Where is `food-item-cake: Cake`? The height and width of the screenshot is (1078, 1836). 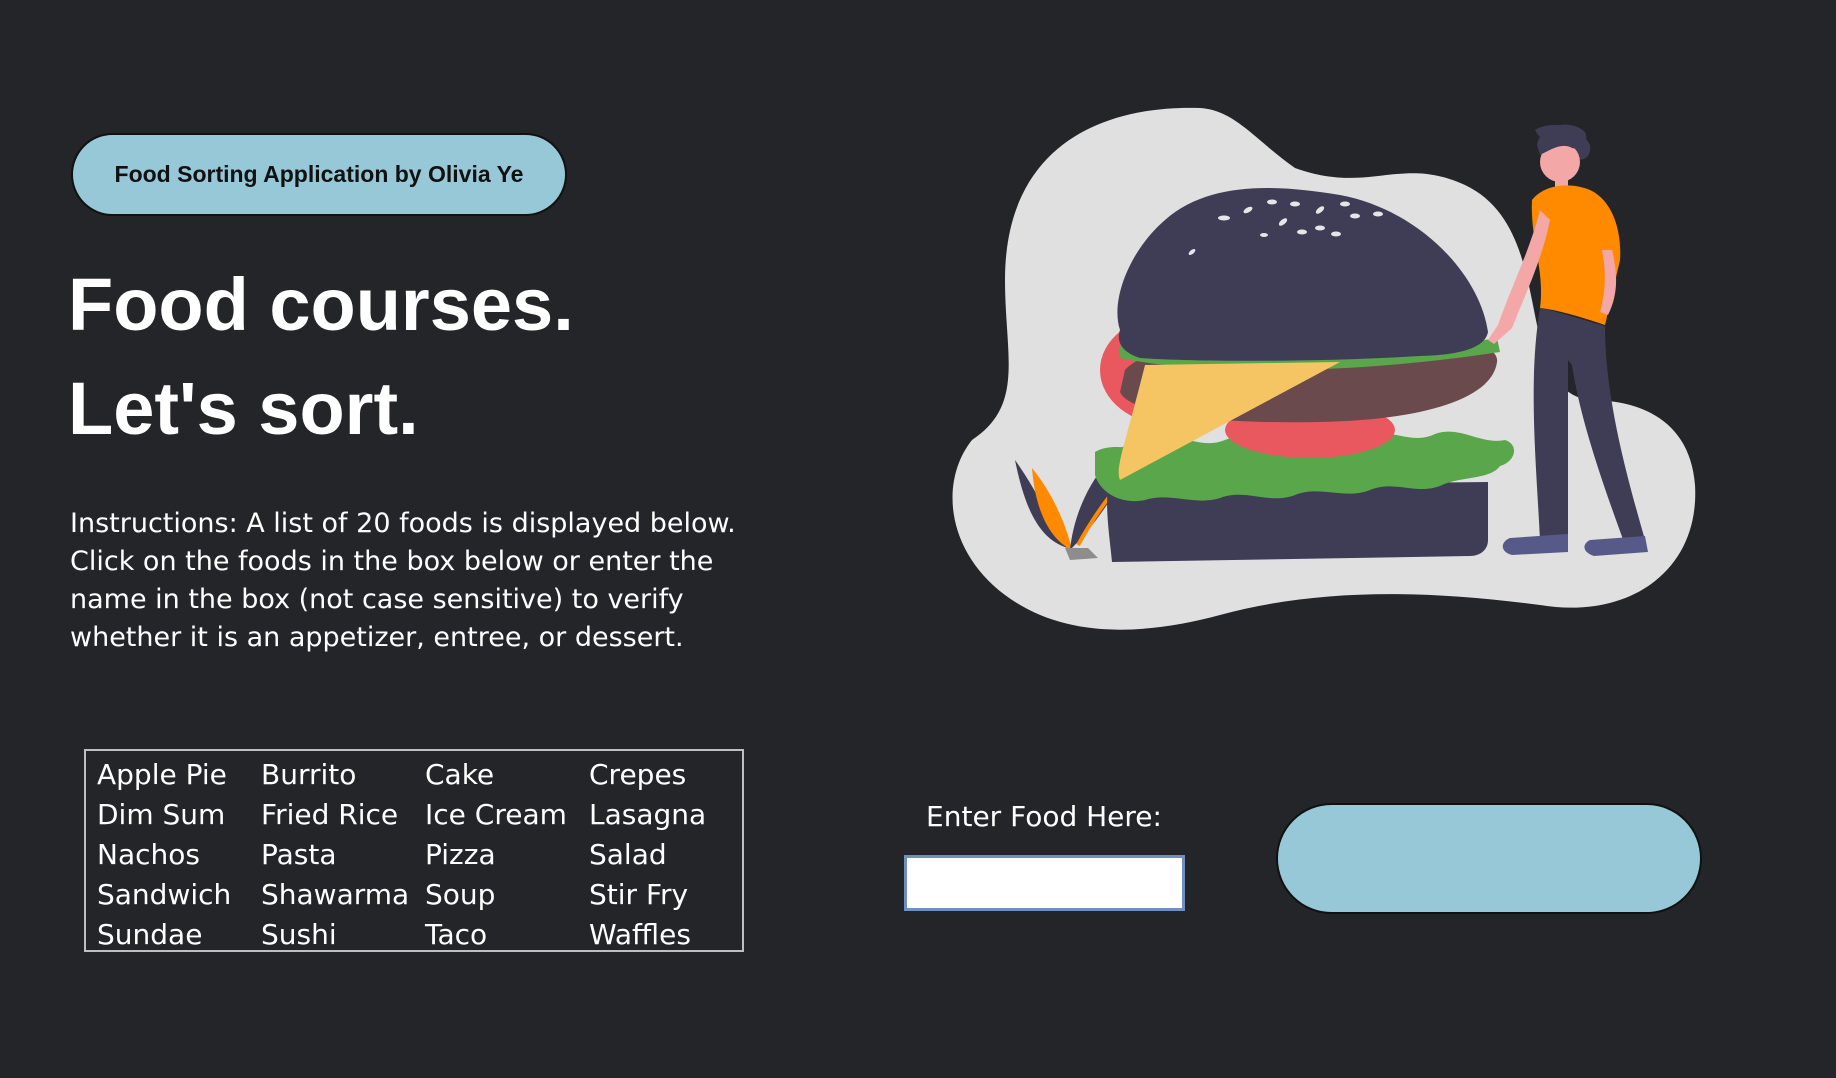
food-item-cake: Cake is located at coordinates (507, 775).